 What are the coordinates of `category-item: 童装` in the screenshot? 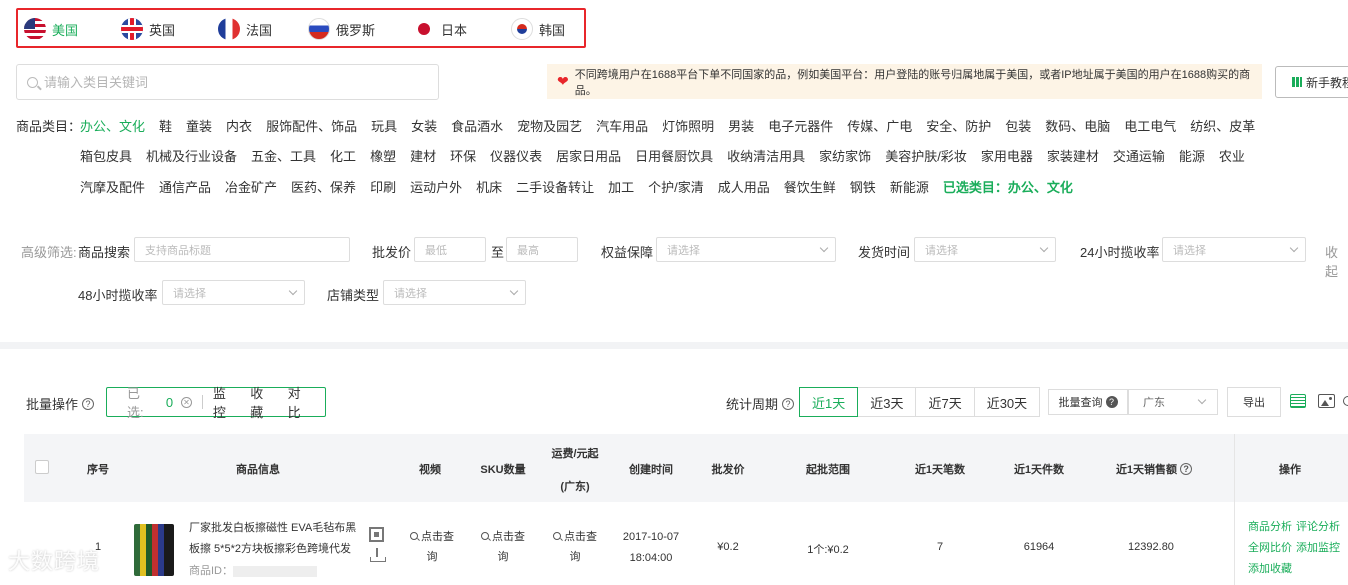 It's located at (199, 125).